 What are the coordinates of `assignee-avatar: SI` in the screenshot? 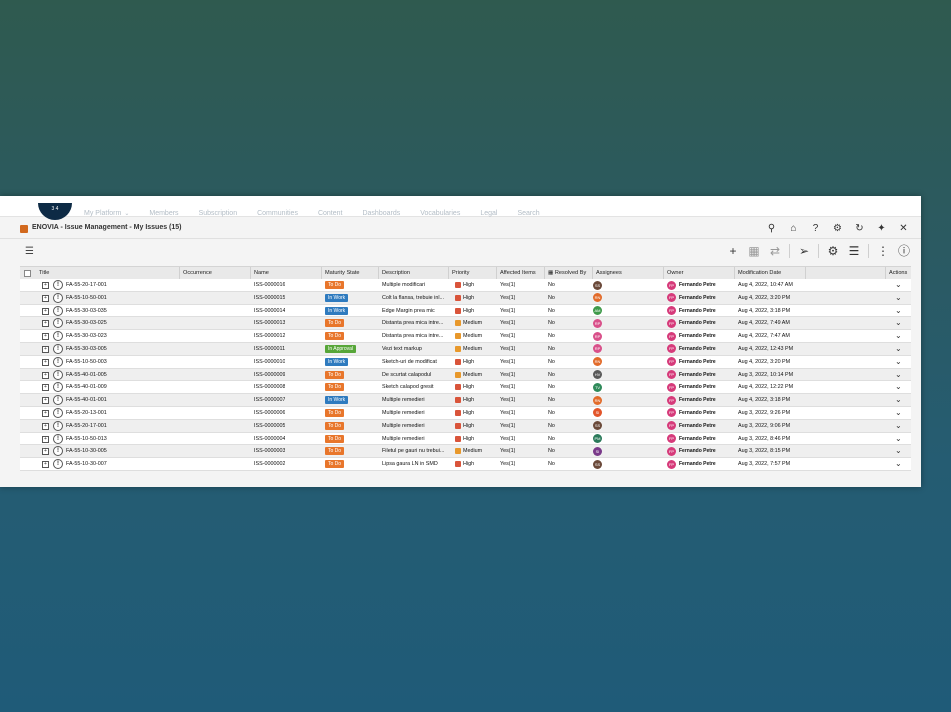 It's located at (597, 413).